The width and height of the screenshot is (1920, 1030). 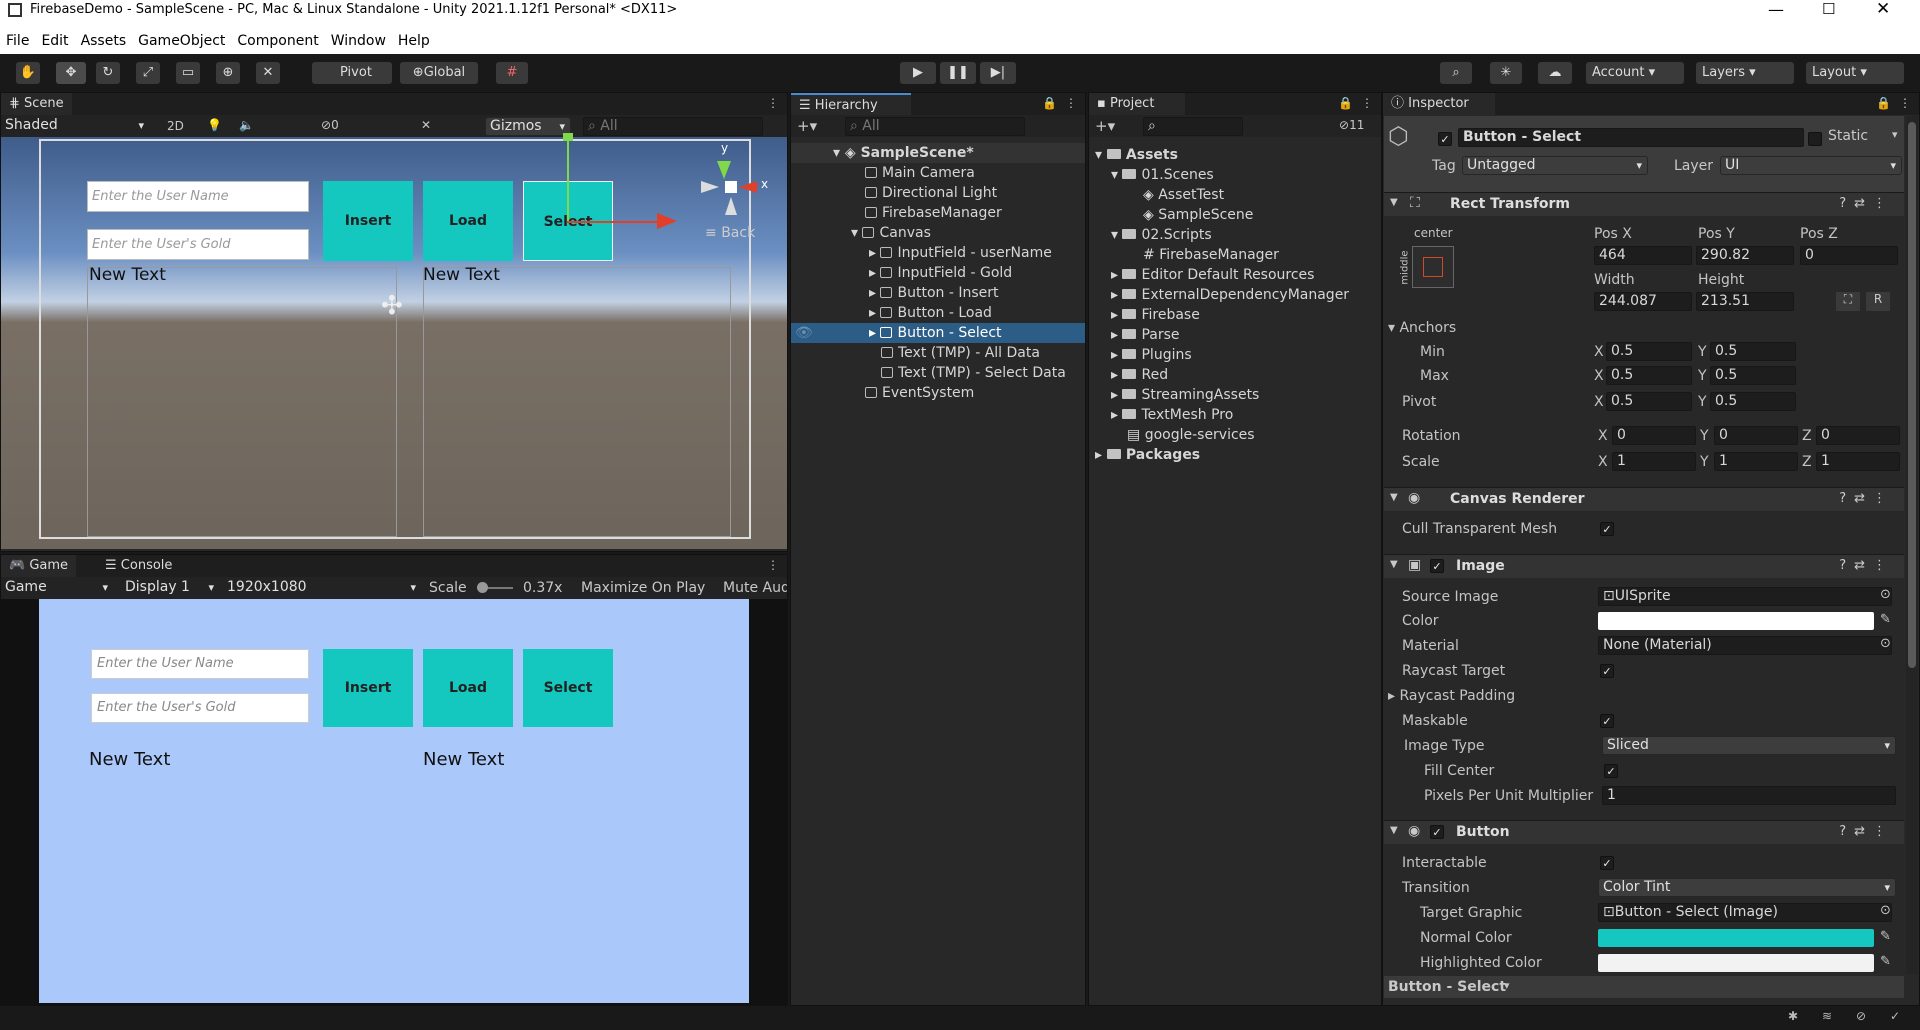 What do you see at coordinates (200, 708) in the screenshot?
I see `game-gold-input: Enter the User's Gold` at bounding box center [200, 708].